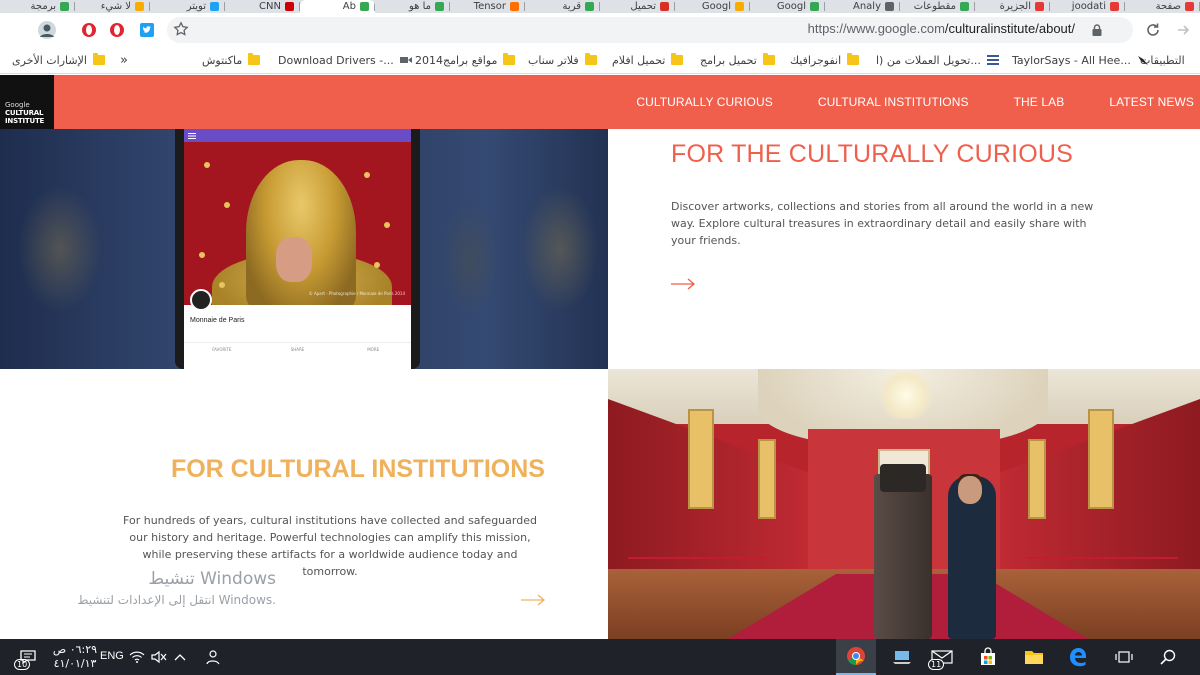 The height and width of the screenshot is (675, 1200). I want to click on twitter-extension-icon, so click(147, 30).